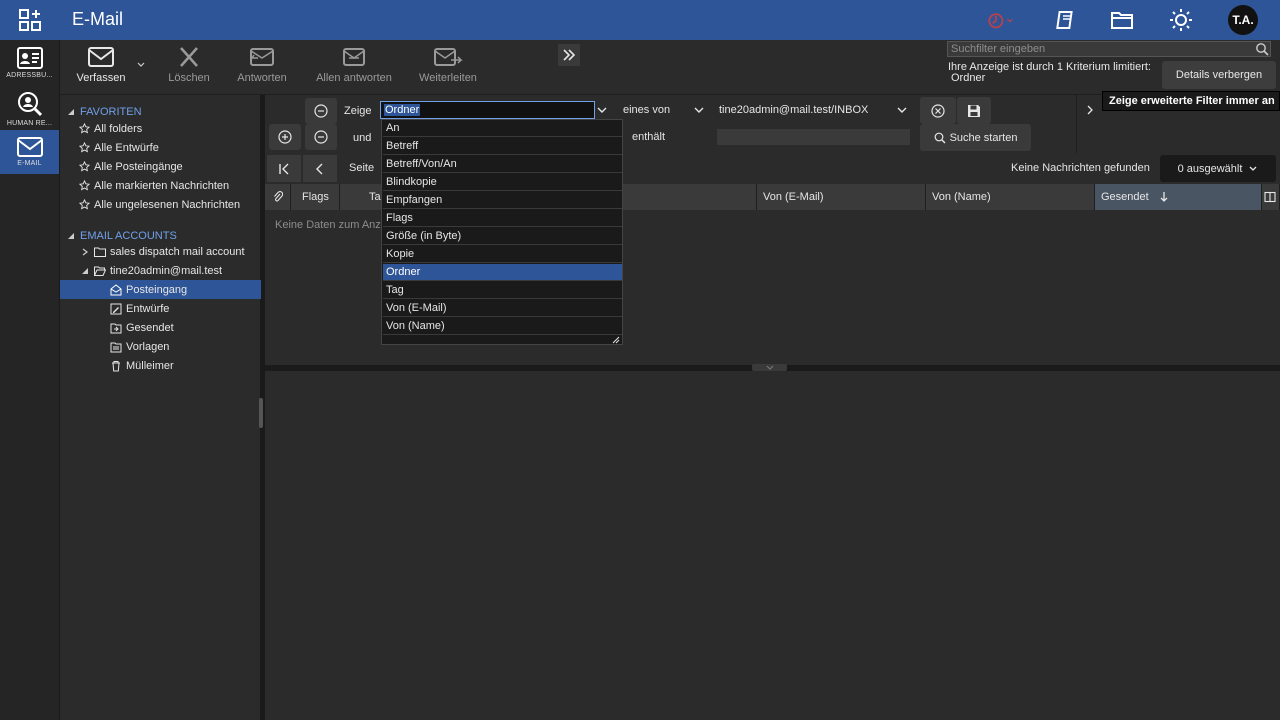 The image size is (1280, 720). What do you see at coordinates (502, 326) in the screenshot?
I see `dropdown-option: Von (Name)` at bounding box center [502, 326].